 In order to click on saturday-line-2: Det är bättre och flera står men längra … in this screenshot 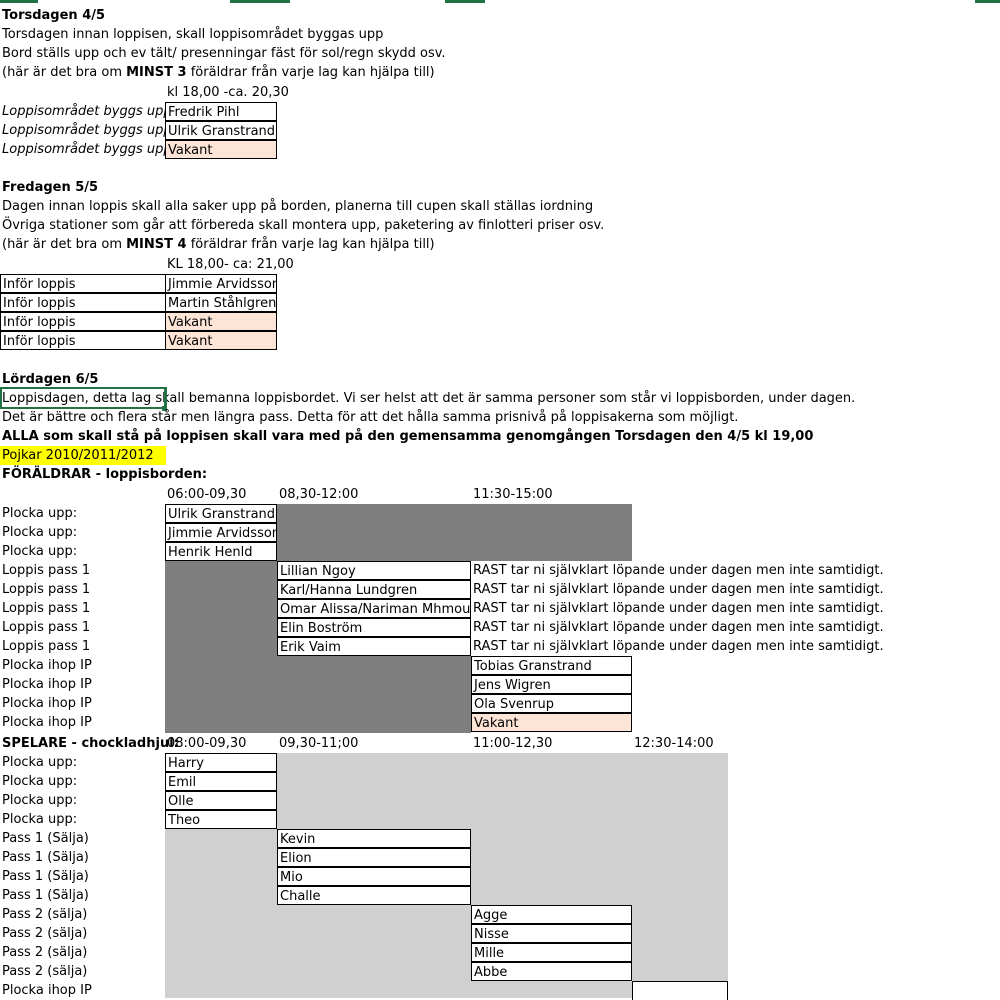, I will do `click(369, 417)`.